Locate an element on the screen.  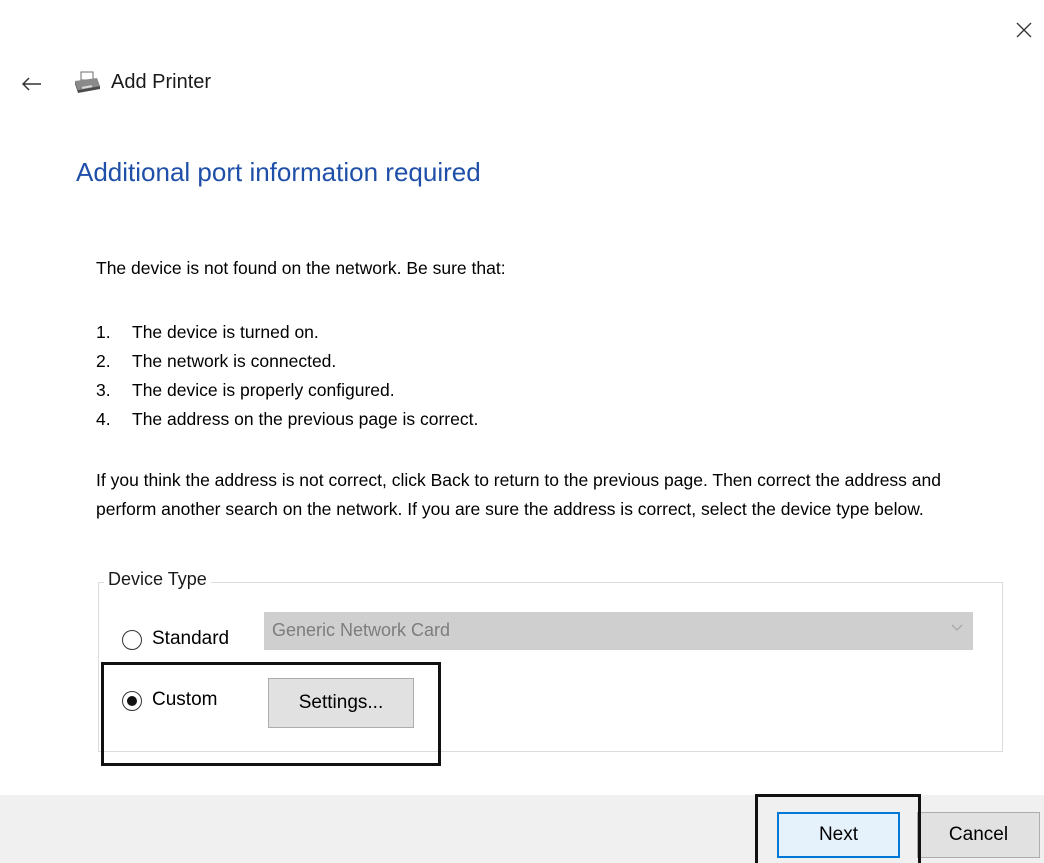
close-button is located at coordinates (1024, 30).